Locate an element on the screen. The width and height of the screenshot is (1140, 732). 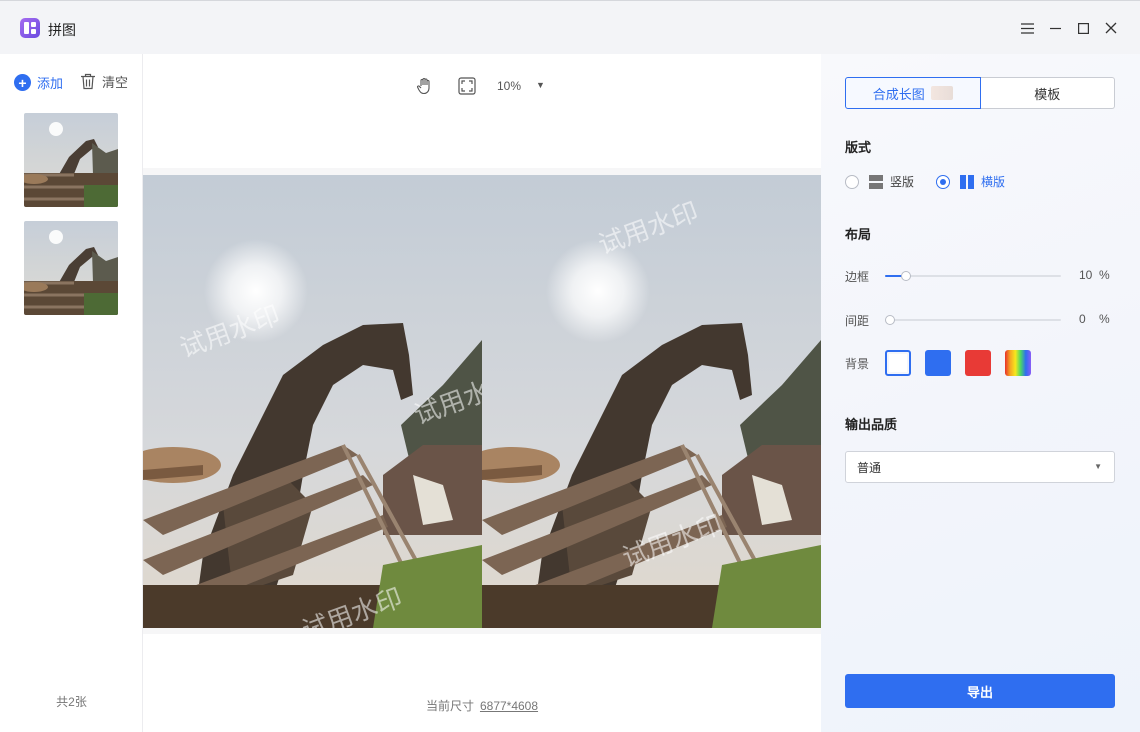
fit-screen-button is located at coordinates (467, 86).